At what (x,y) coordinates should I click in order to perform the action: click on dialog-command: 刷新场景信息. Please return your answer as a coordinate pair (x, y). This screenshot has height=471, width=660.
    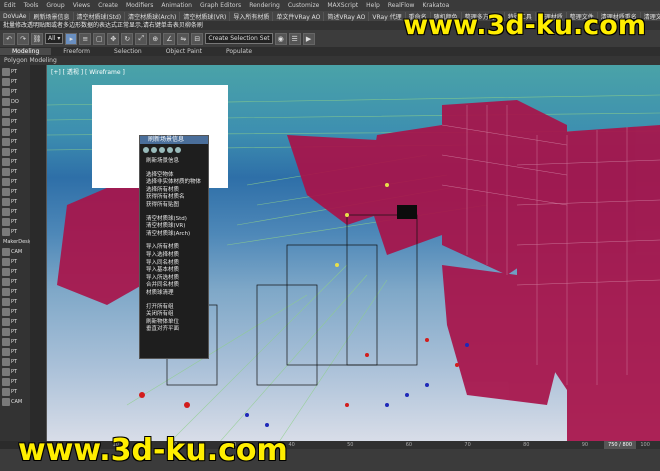
    Looking at the image, I should click on (174, 162).